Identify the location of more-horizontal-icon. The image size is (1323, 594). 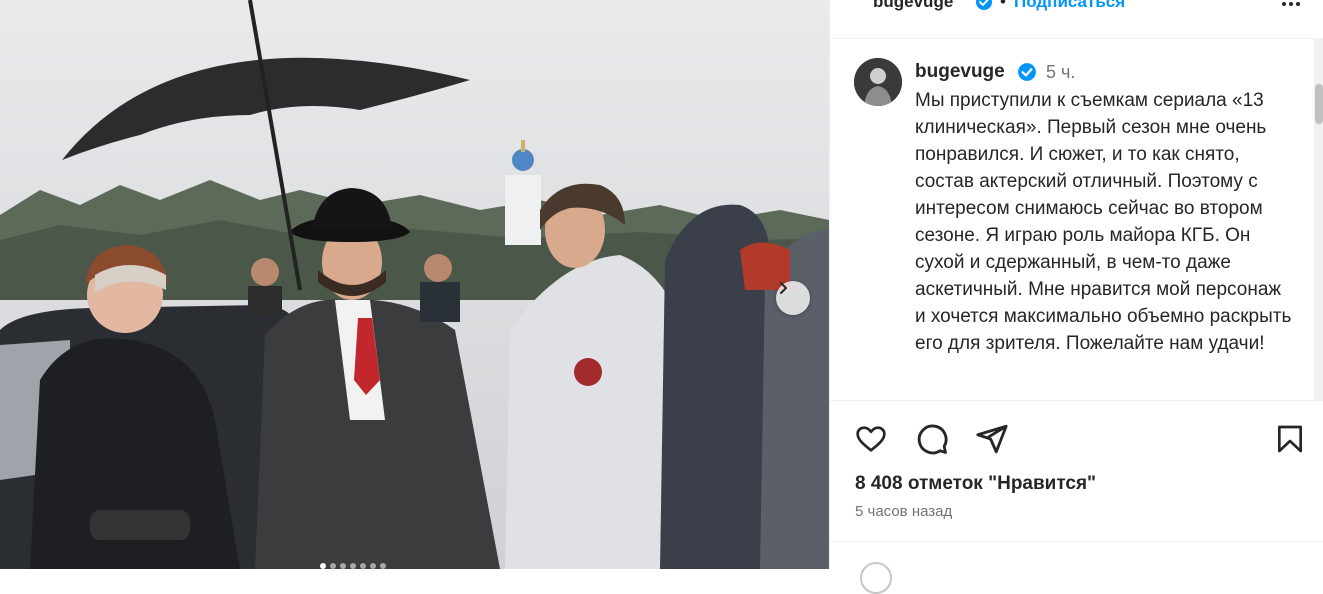
(1291, 9).